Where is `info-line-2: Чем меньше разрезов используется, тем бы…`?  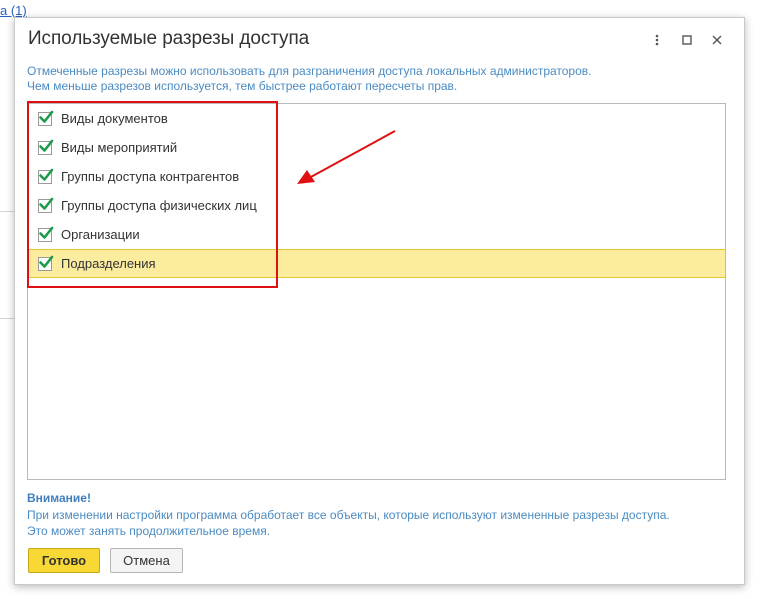 info-line-2: Чем меньше разрезов используется, тем бы… is located at coordinates (242, 86).